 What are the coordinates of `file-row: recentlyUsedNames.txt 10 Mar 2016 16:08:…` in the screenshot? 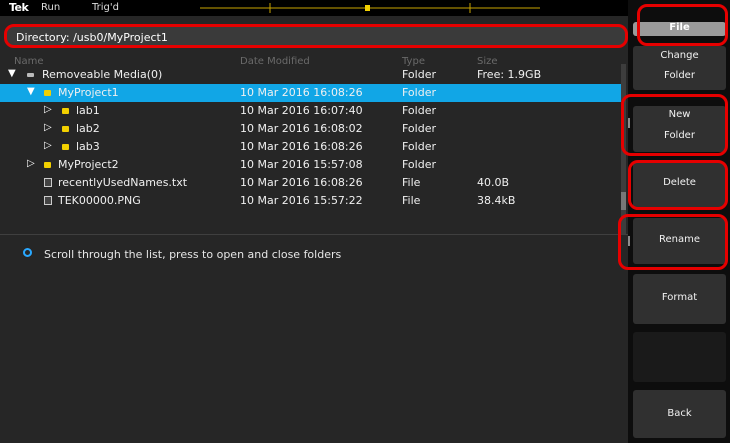 It's located at (313, 183).